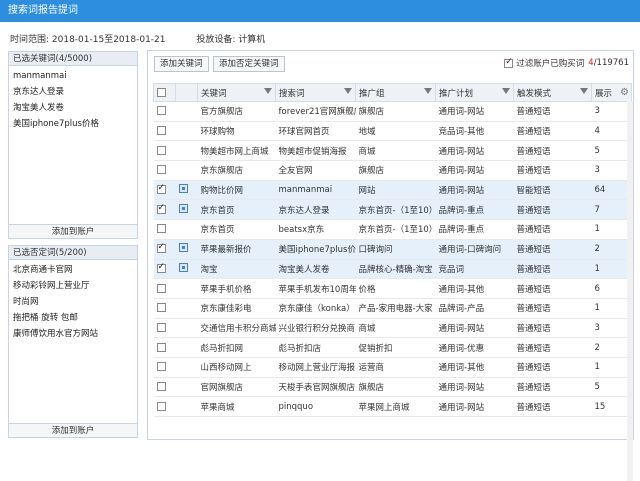  Describe the element at coordinates (611, 406) in the screenshot. I see `cell-impressions: 15` at that location.